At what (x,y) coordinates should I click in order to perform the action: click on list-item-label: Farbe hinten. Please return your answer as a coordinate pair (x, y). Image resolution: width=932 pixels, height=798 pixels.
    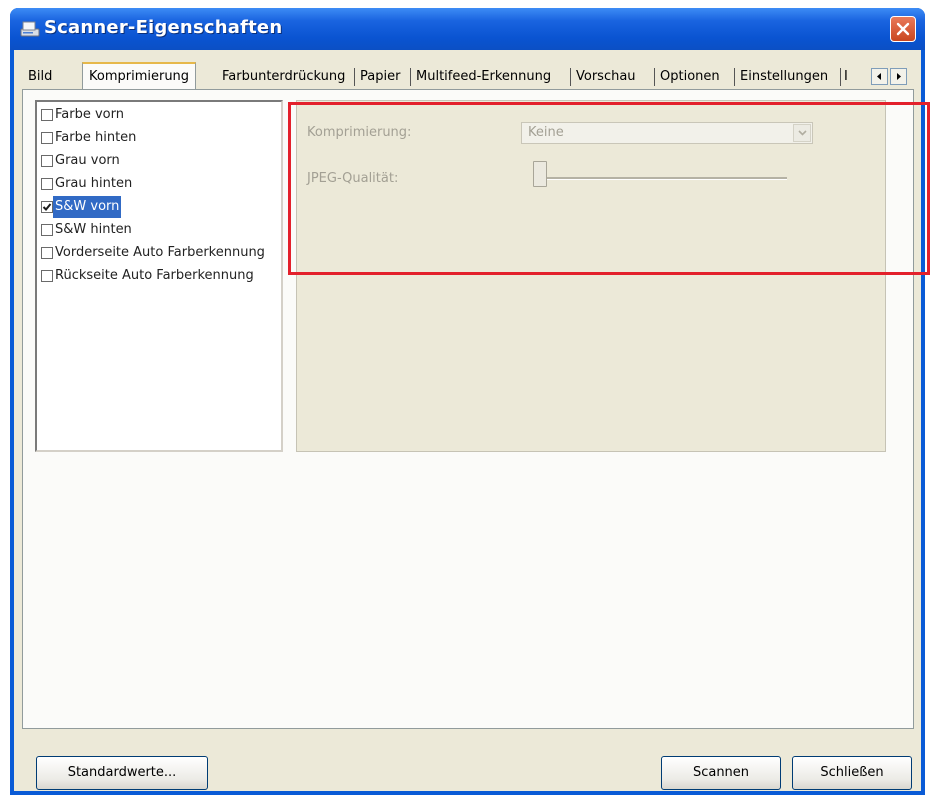
    Looking at the image, I should click on (96, 137).